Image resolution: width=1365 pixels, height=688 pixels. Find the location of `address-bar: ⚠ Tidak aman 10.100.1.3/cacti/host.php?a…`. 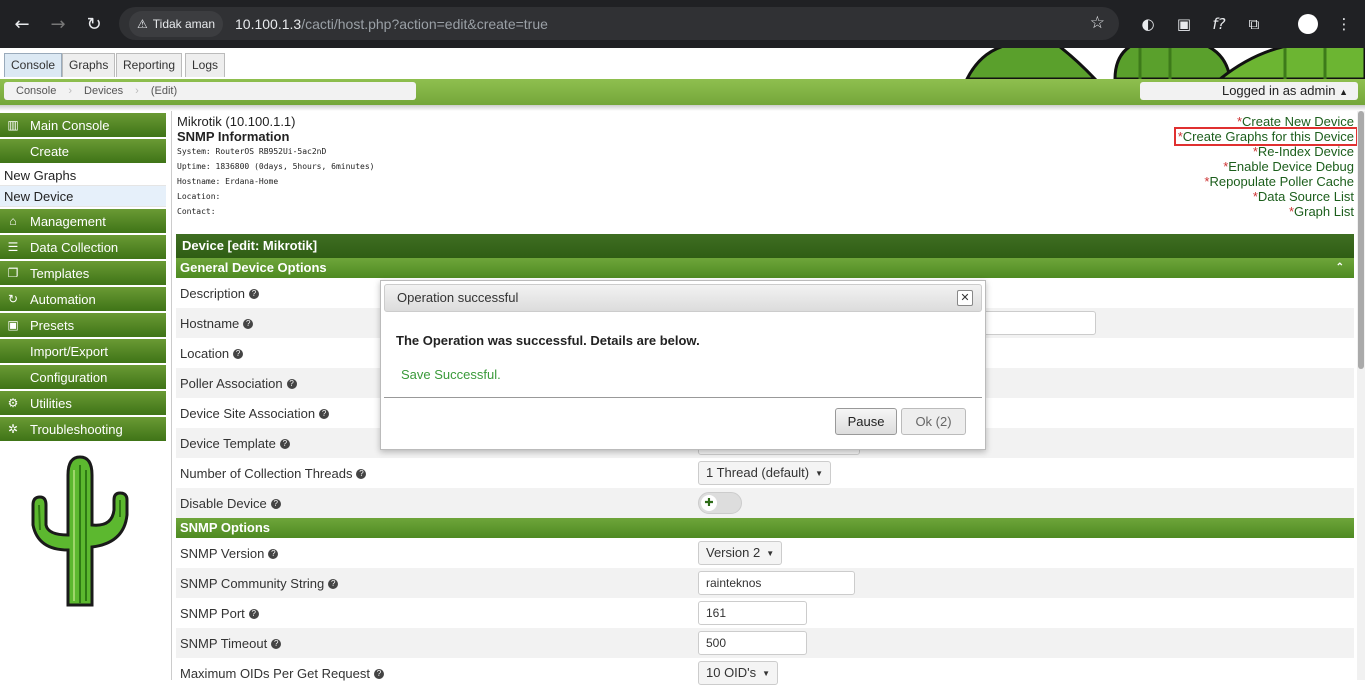

address-bar: ⚠ Tidak aman 10.100.1.3/cacti/host.php?a… is located at coordinates (619, 23).